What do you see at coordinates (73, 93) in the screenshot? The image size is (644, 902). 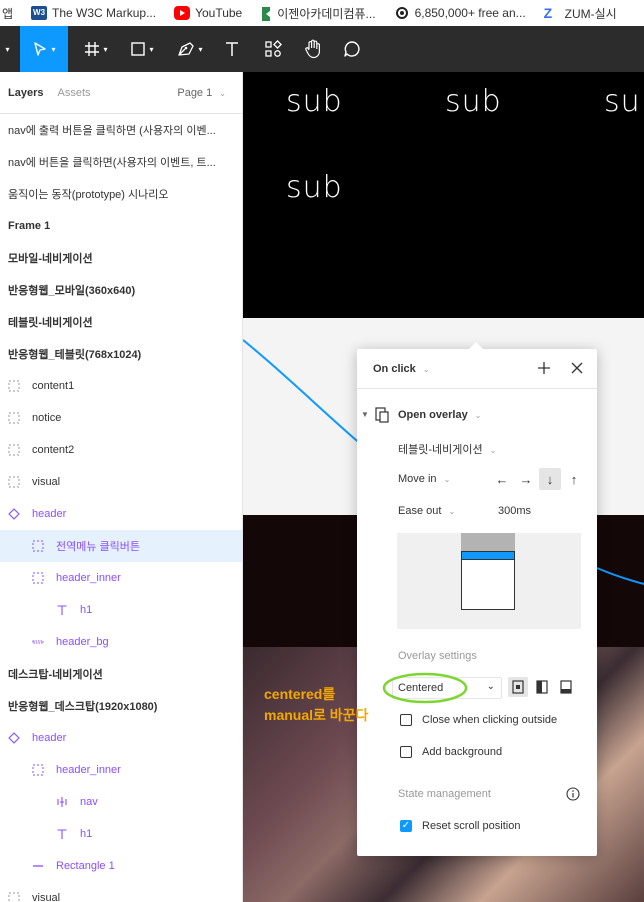 I see `tab-assets: Assets` at bounding box center [73, 93].